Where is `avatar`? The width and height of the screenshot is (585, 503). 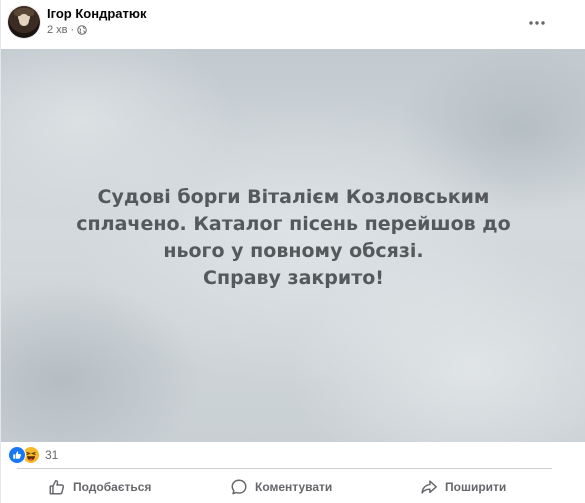
avatar is located at coordinates (24, 22).